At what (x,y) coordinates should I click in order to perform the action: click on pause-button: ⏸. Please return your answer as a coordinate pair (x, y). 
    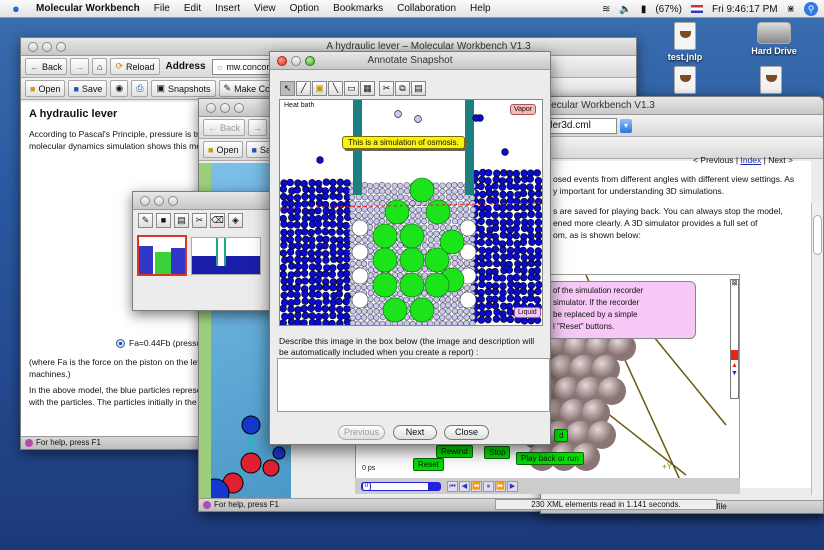
    Looking at the image, I should click on (488, 486).